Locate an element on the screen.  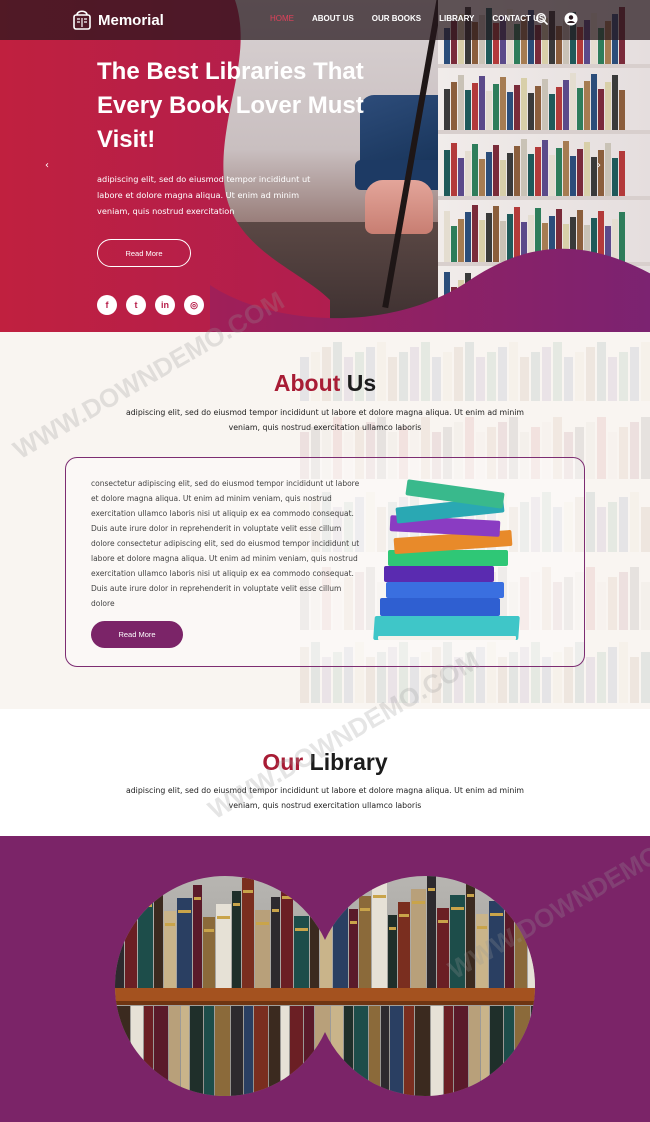
about-title-accent: About is located at coordinates (307, 383).